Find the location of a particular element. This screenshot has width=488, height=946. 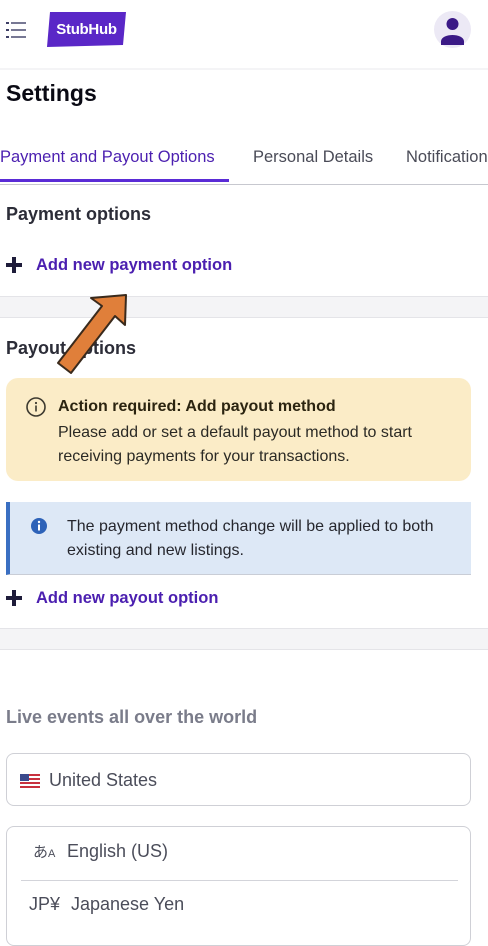

stubhub-logo: StubHub is located at coordinates (86, 29).